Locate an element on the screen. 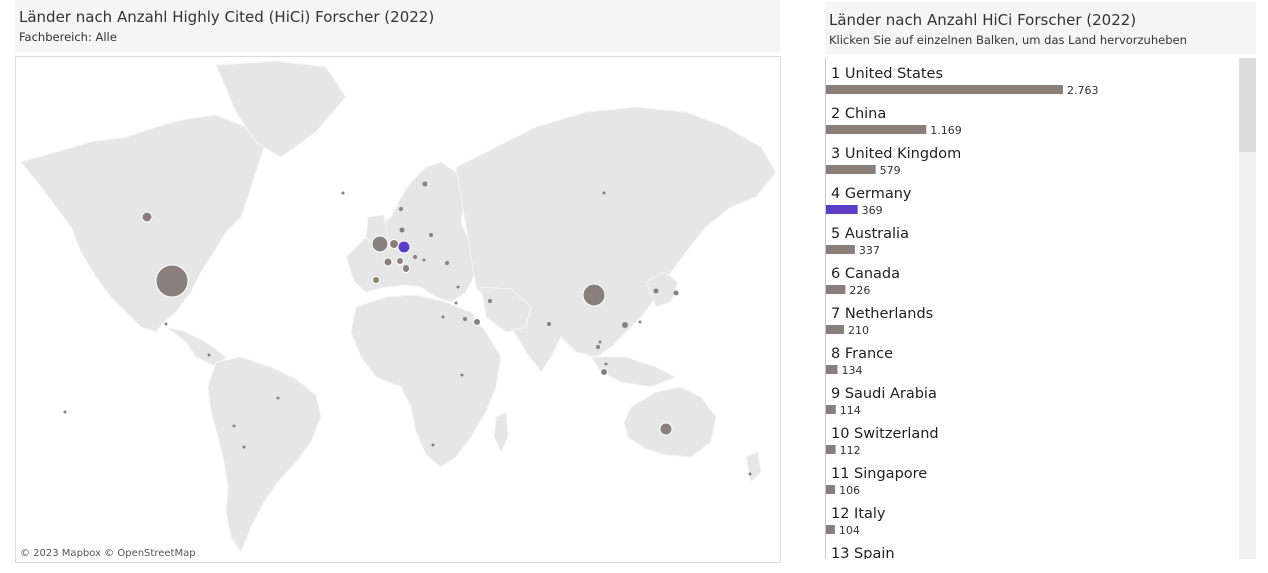 This screenshot has height=573, width=1268. bar-row: 4 Germany 369 is located at coordinates (869, 201).